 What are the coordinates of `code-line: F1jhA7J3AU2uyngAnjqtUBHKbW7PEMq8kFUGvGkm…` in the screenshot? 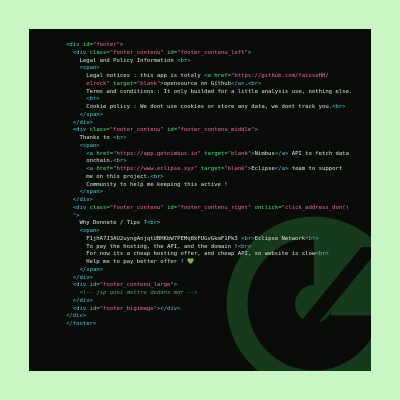 It's located at (200, 240).